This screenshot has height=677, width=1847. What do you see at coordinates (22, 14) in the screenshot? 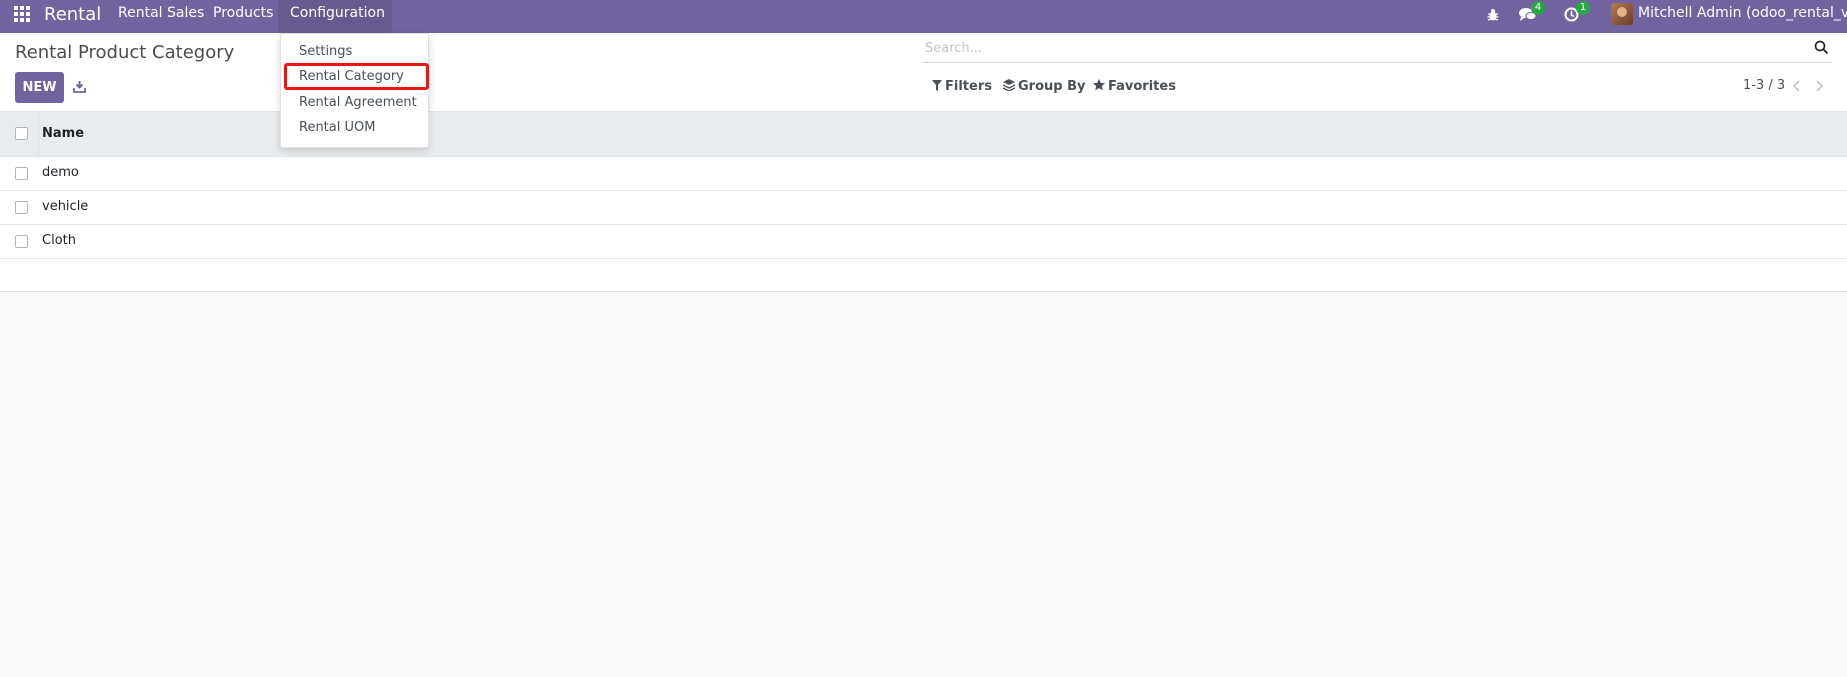
I see `apps-grid-icon` at bounding box center [22, 14].